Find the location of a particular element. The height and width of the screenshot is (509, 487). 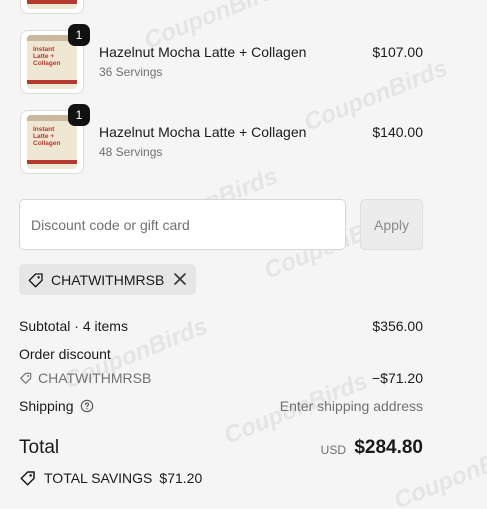

product-price: $107.00 is located at coordinates (397, 52).